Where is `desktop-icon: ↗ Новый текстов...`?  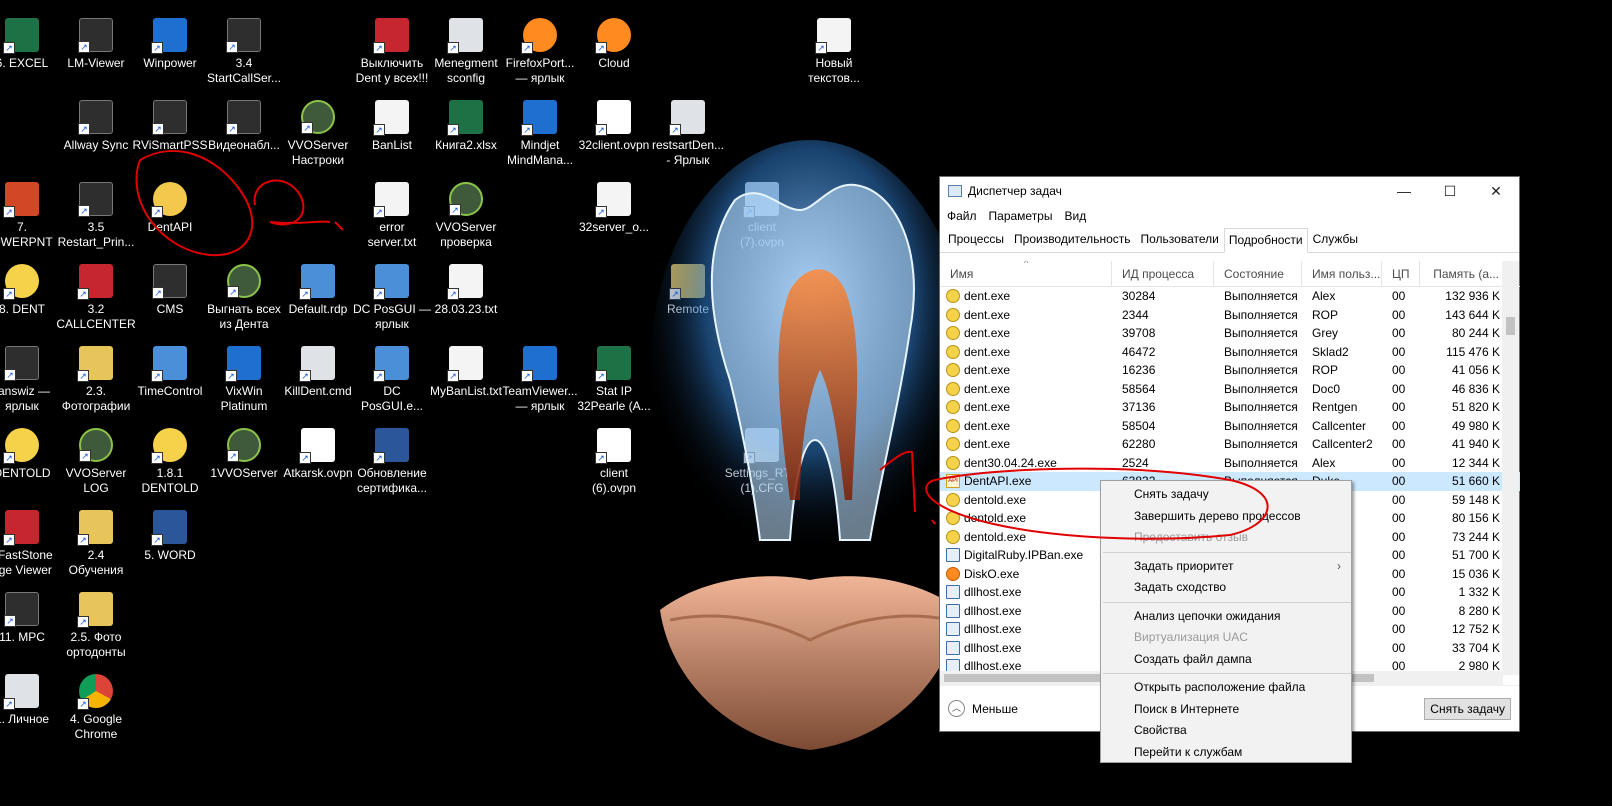
desktop-icon: ↗ Новый текстов... is located at coordinates (834, 52).